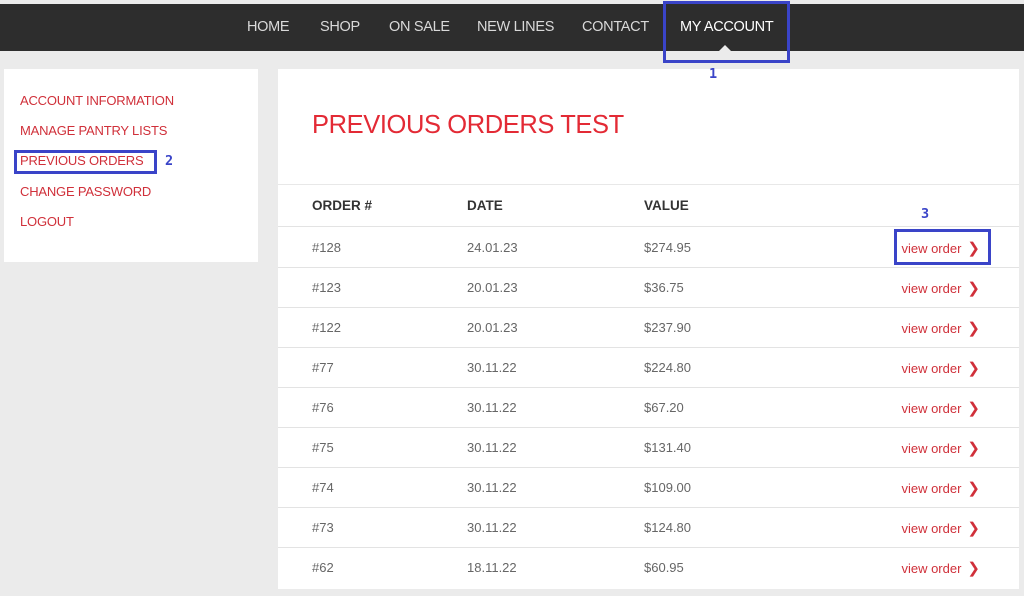  I want to click on order-number: #77, so click(323, 367).